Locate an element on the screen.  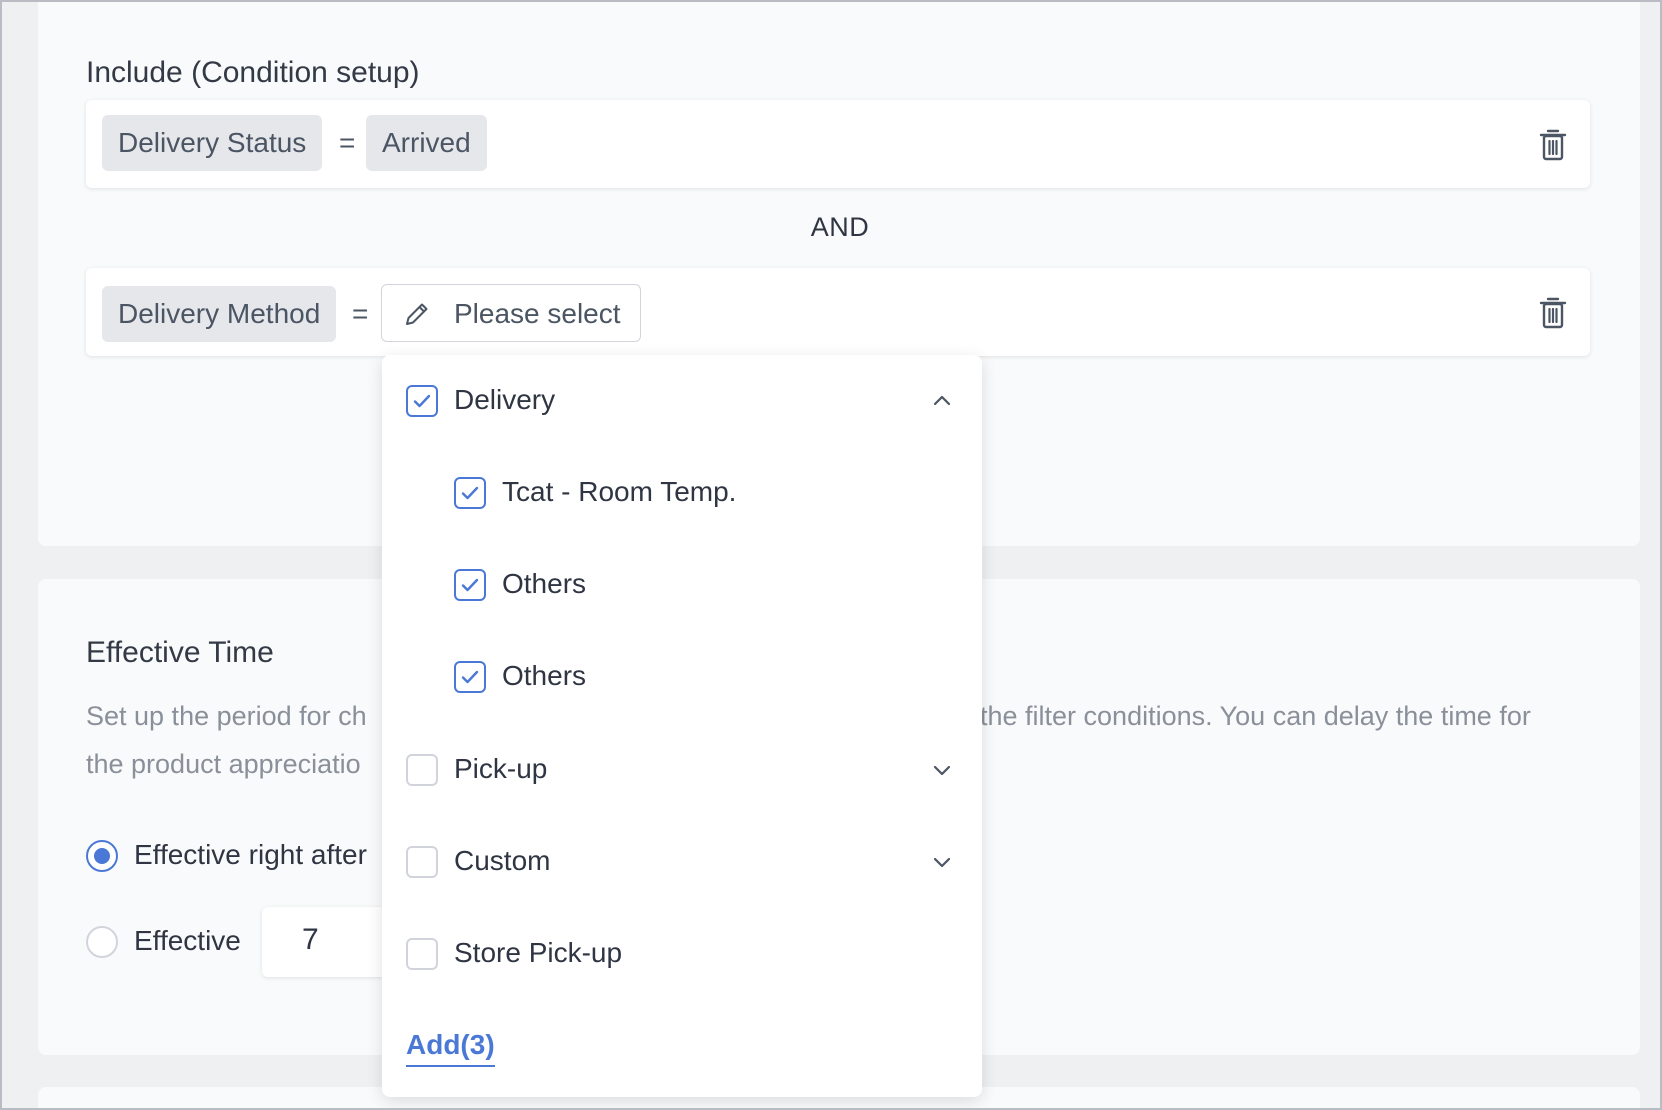
delivery-method-select: Please select is located at coordinates (511, 313).